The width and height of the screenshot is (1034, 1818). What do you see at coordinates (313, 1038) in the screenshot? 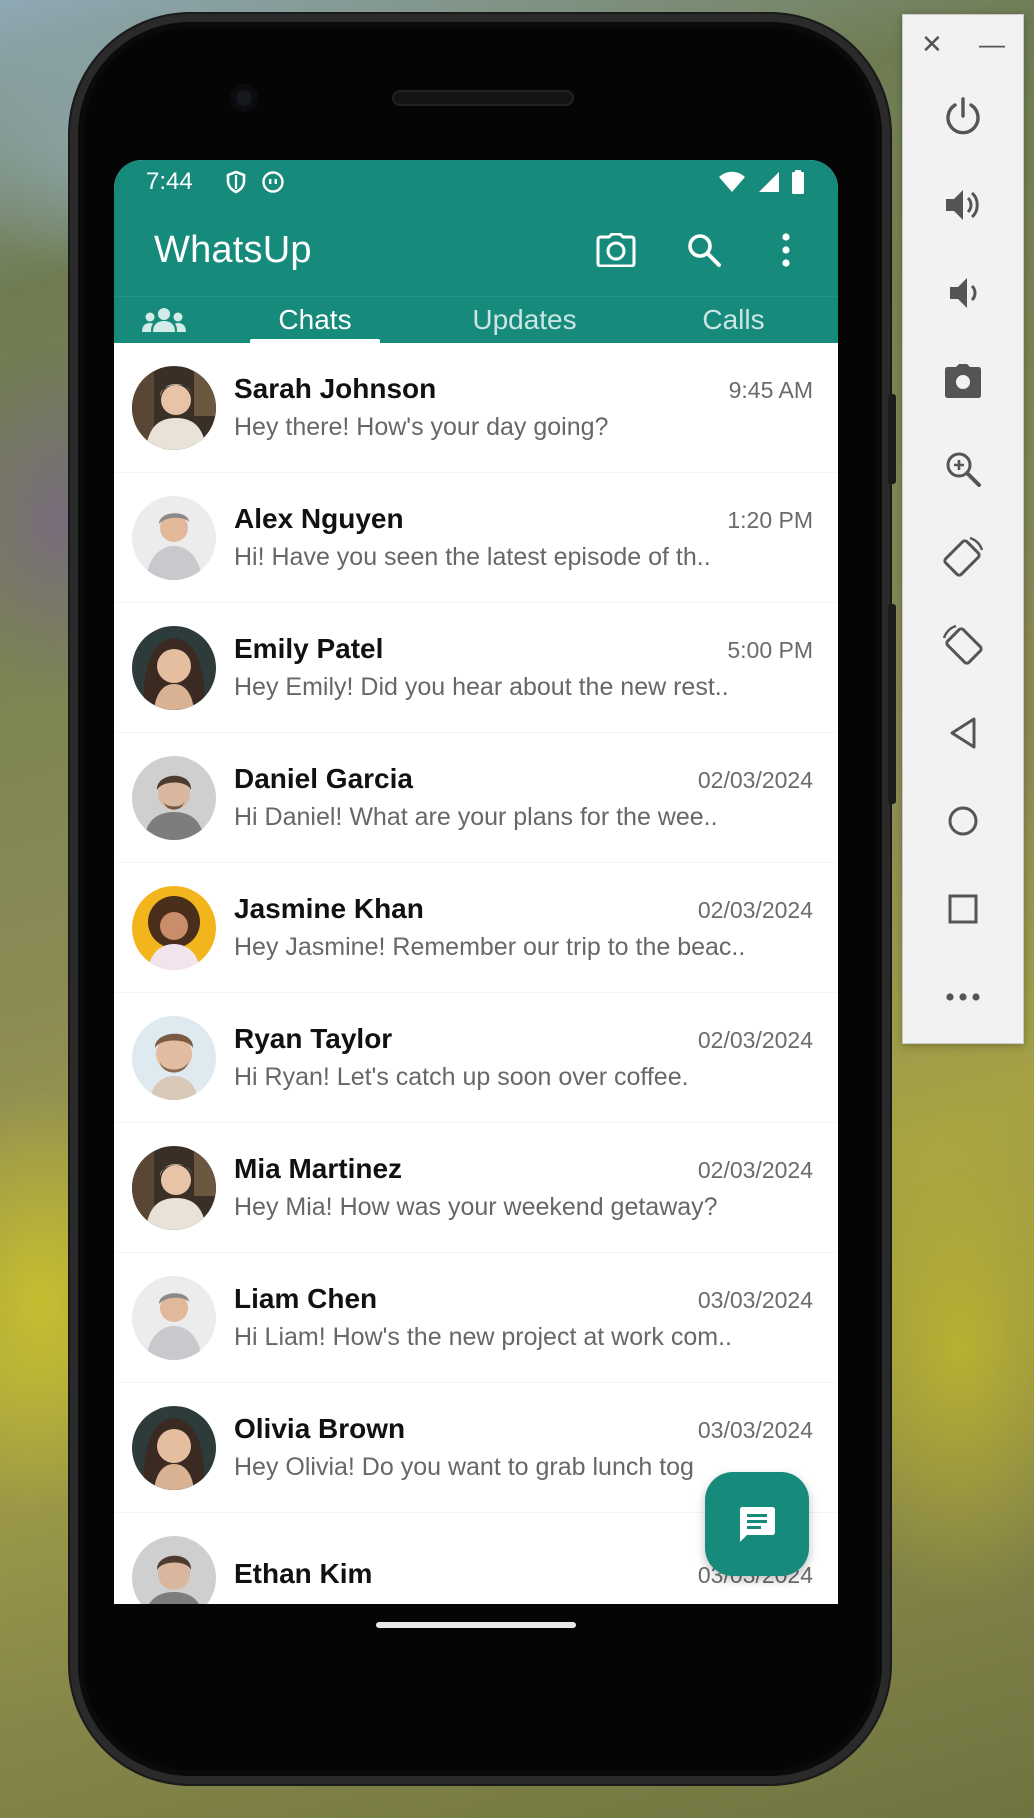
I see `chat-name: Ryan Taylor` at bounding box center [313, 1038].